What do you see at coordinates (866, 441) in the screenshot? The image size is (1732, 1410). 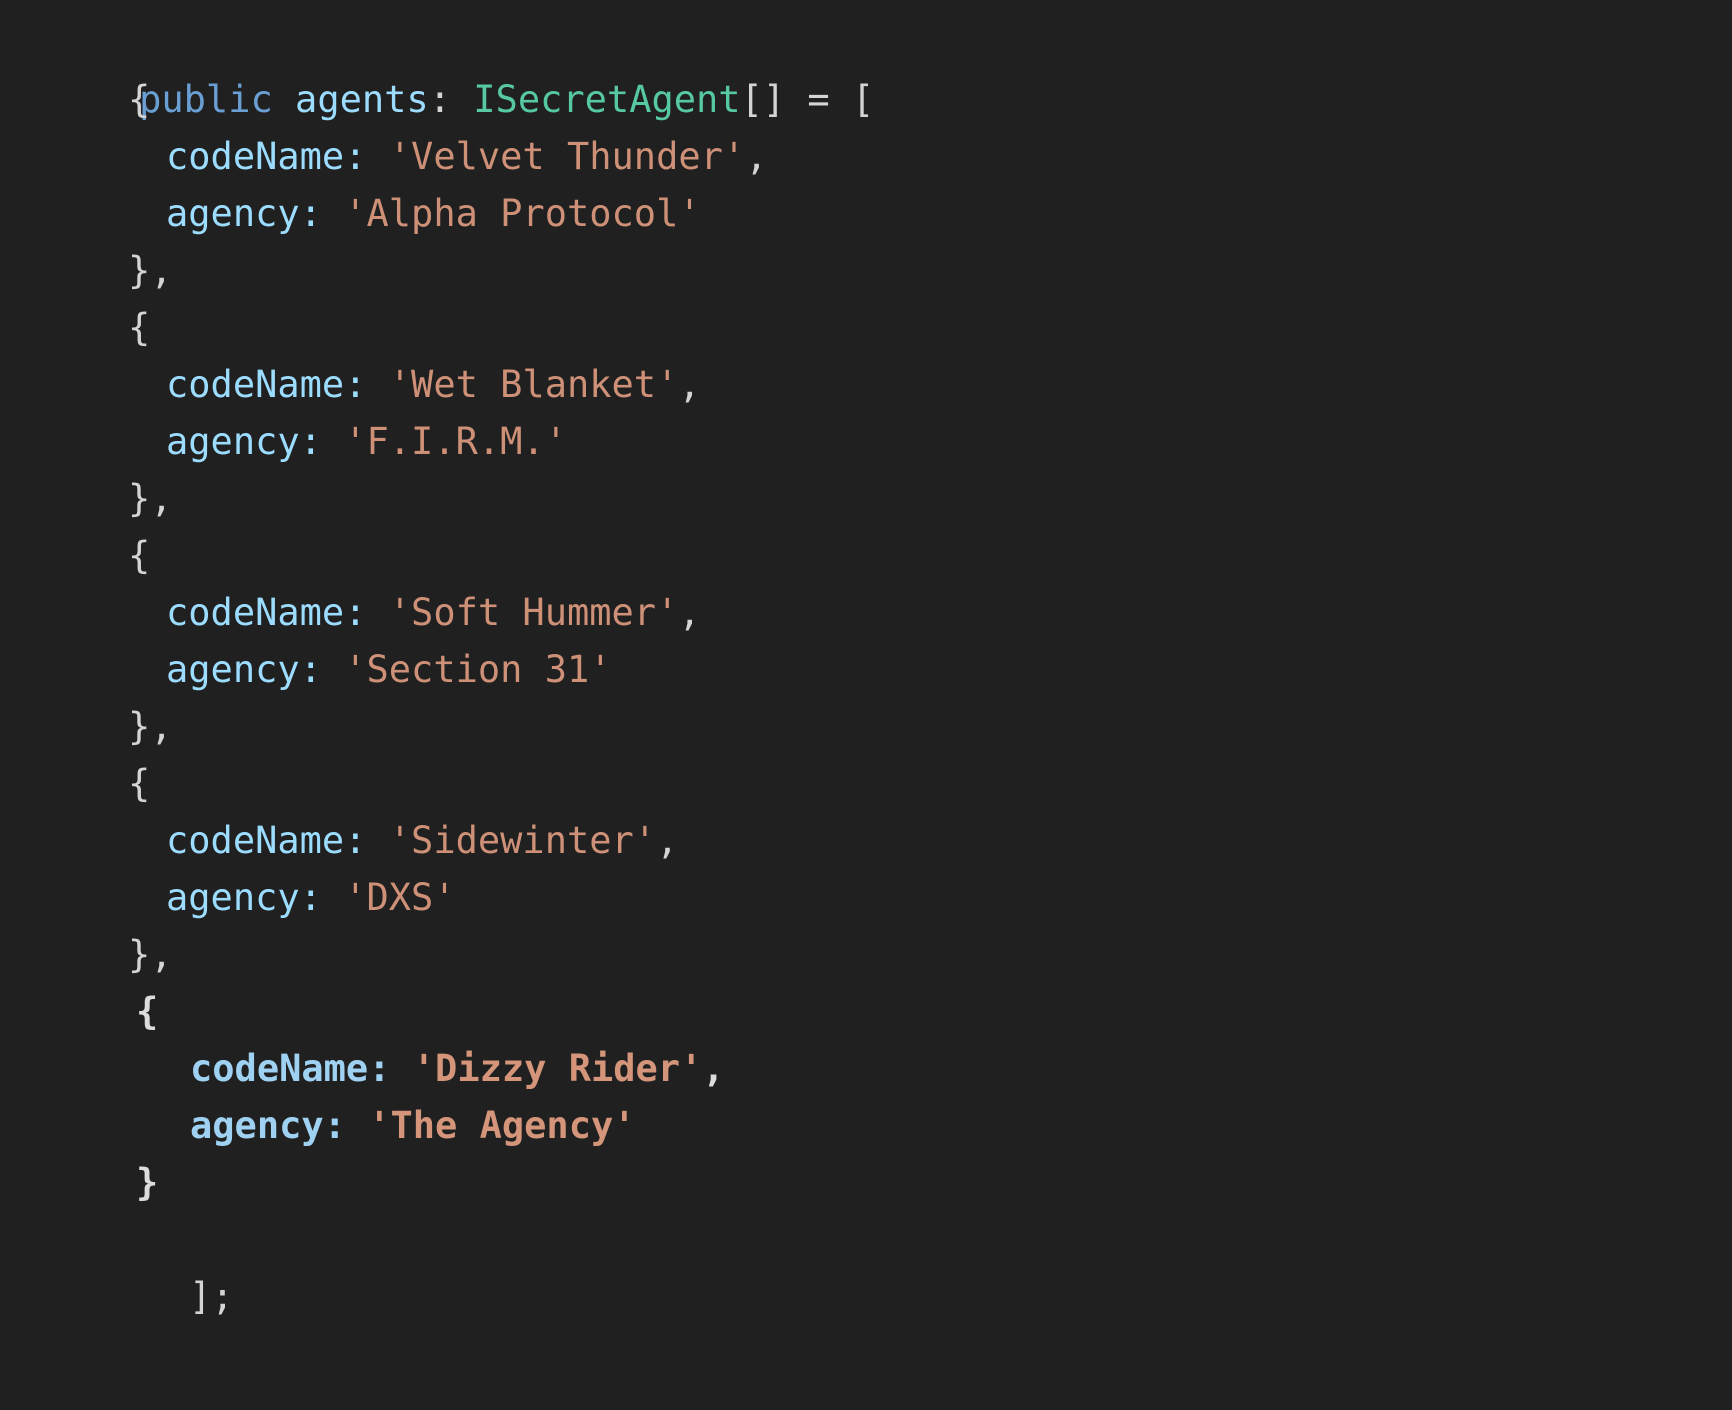 I see `code-line-agency: agency: 'F.I.R.M.'` at bounding box center [866, 441].